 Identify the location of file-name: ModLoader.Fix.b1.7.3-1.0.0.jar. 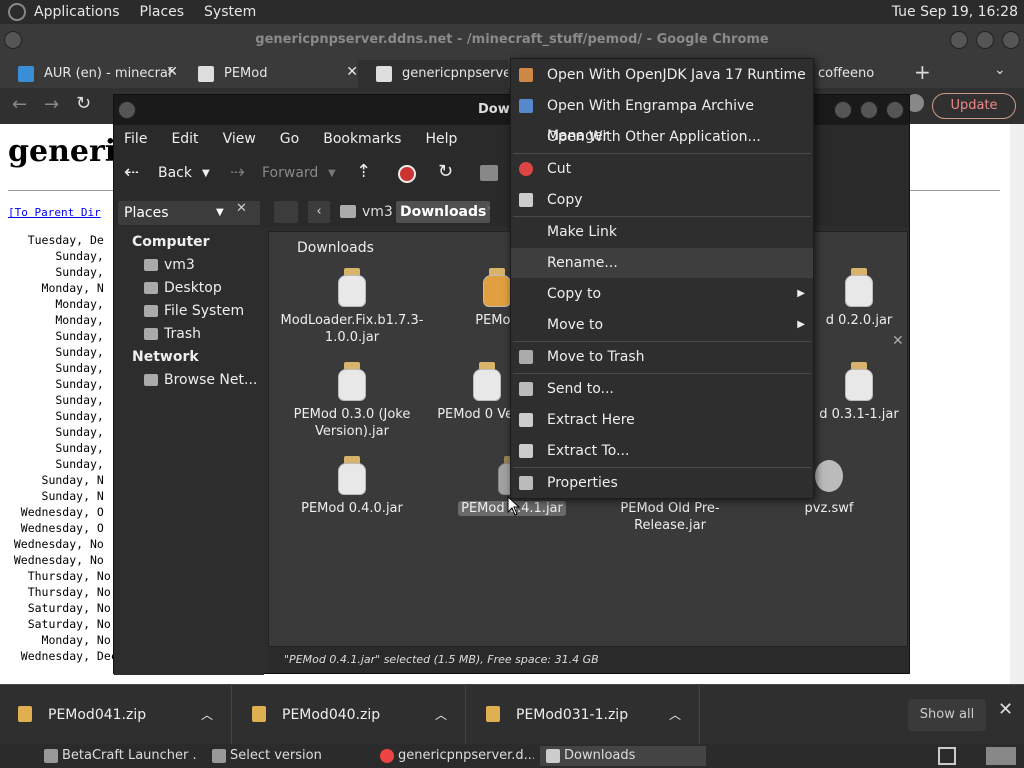
(352, 329).